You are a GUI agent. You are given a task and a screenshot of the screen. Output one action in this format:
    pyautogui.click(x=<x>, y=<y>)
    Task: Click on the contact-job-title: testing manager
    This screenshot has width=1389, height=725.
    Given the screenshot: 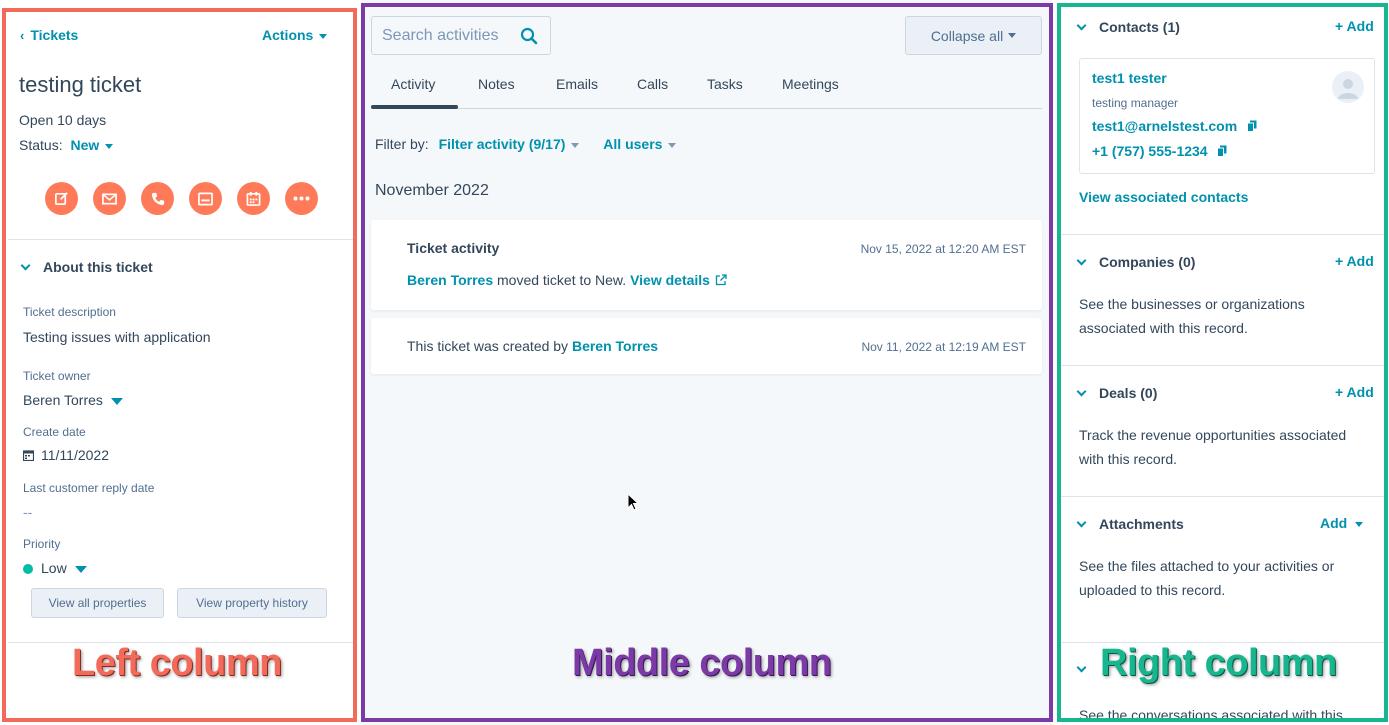 What is the action you would take?
    pyautogui.click(x=1135, y=103)
    